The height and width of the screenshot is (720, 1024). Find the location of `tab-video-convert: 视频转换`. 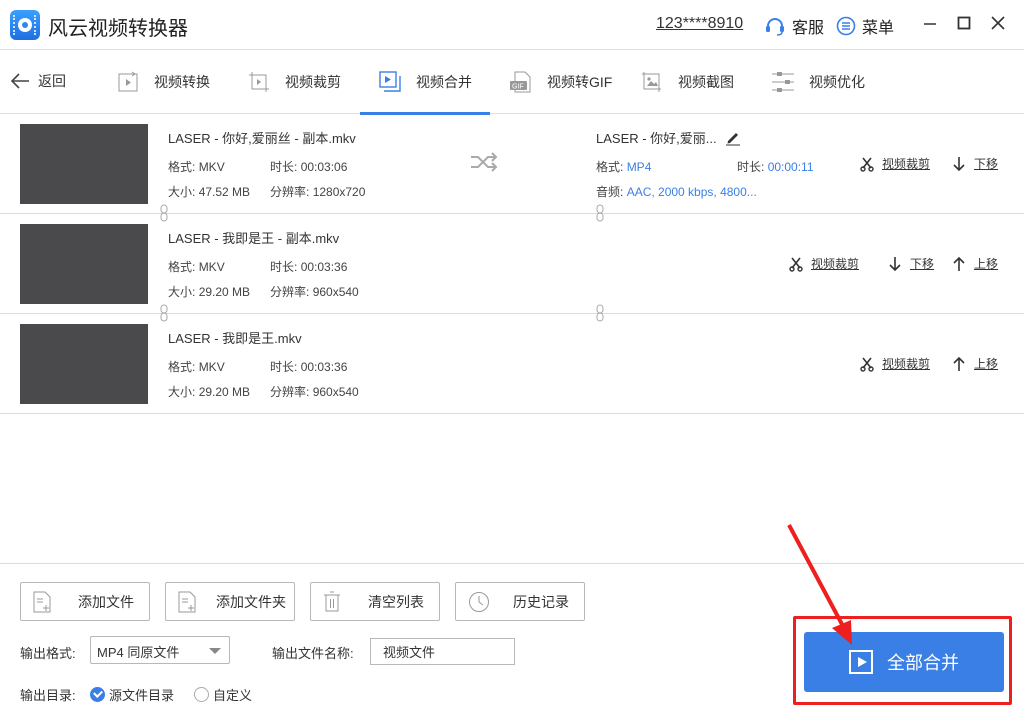

tab-video-convert: 视频转换 is located at coordinates (163, 82).